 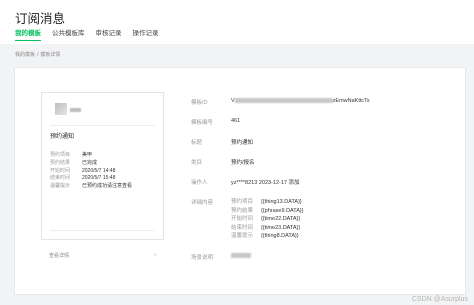 I want to click on detail-row-operator: 操作人 yz****8213 2023-12-17 添加, so click(x=245, y=182).